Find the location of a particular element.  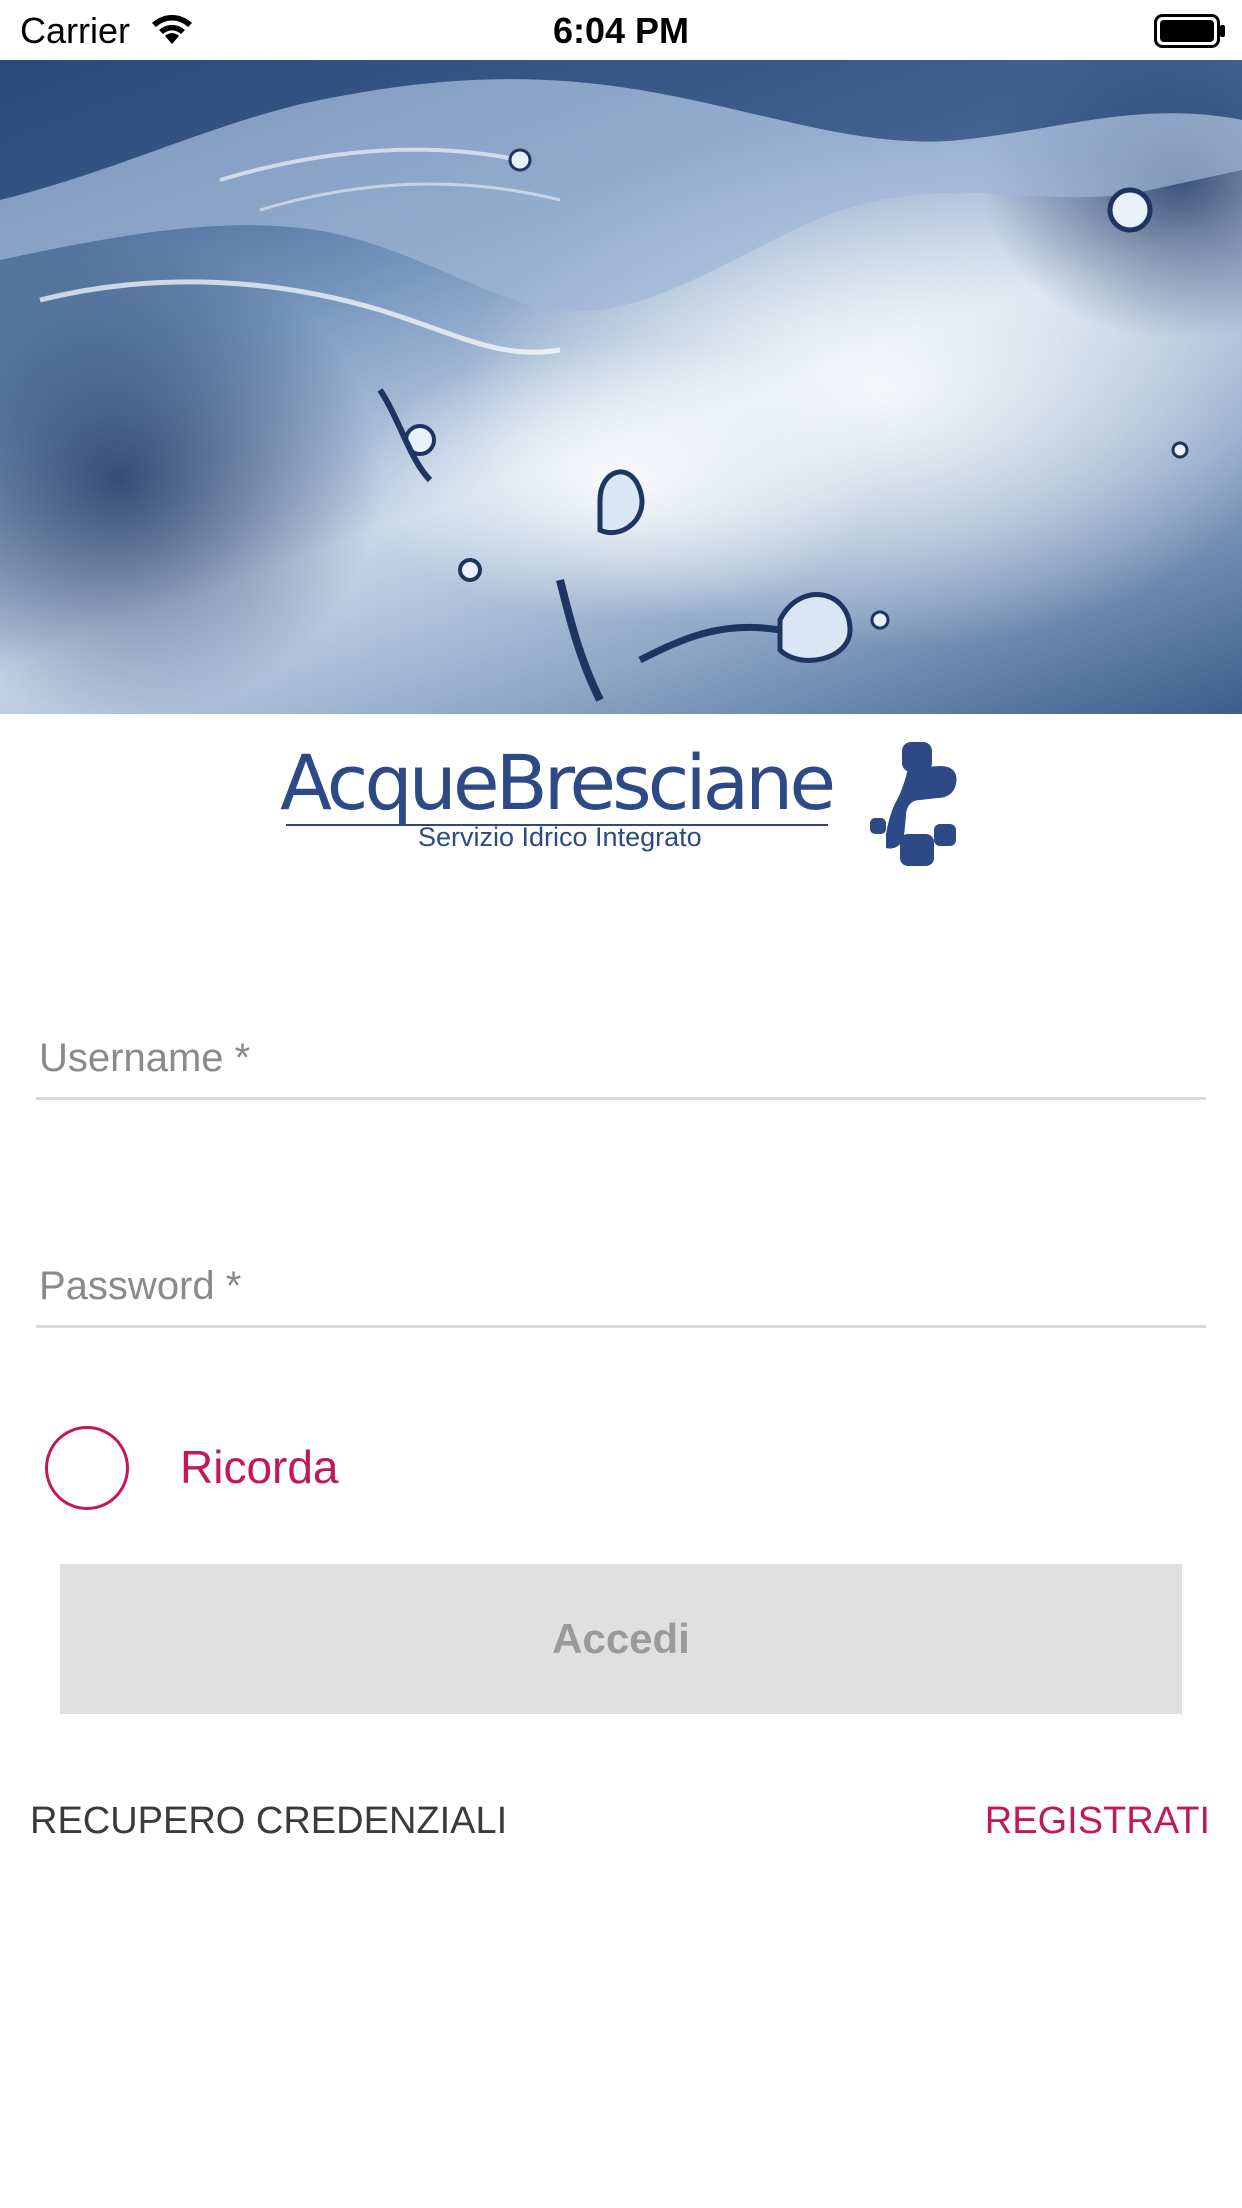

acque-bresciane-logo: AcqueBresciane Servizio Idrico Integrato is located at coordinates (630, 808).